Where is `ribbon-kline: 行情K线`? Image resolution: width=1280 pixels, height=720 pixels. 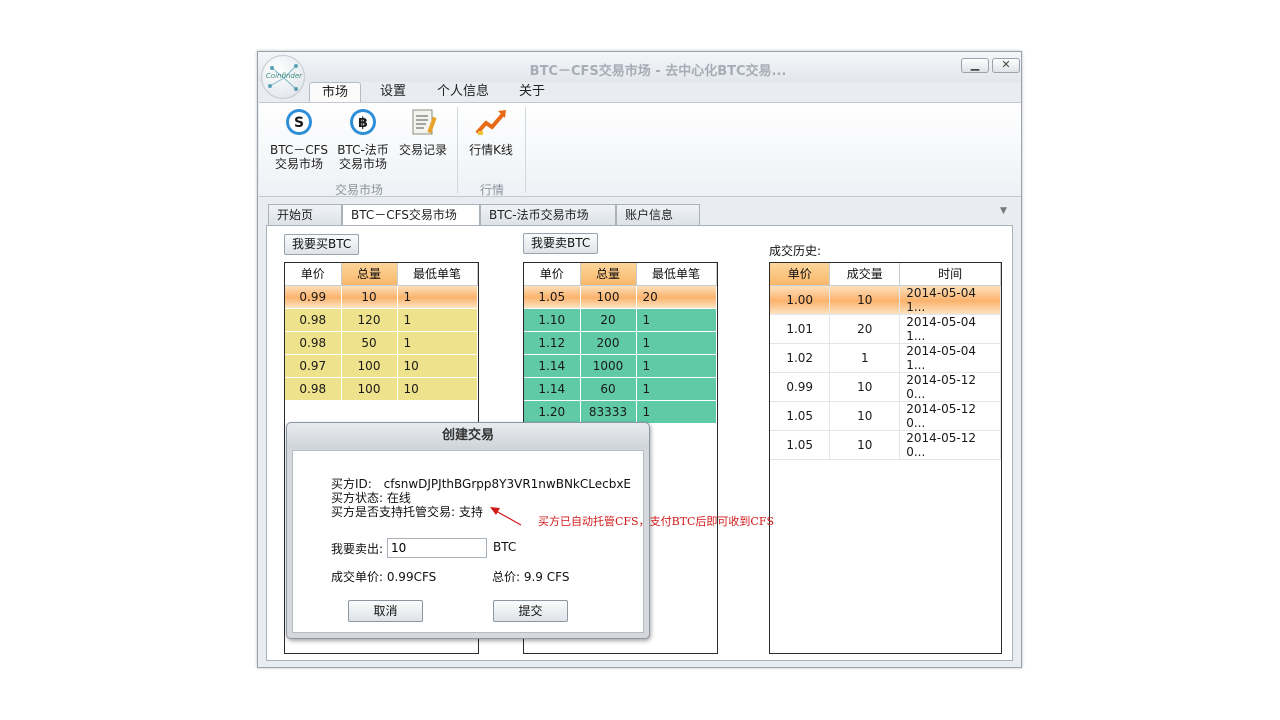 ribbon-kline: 行情K线 is located at coordinates (491, 132).